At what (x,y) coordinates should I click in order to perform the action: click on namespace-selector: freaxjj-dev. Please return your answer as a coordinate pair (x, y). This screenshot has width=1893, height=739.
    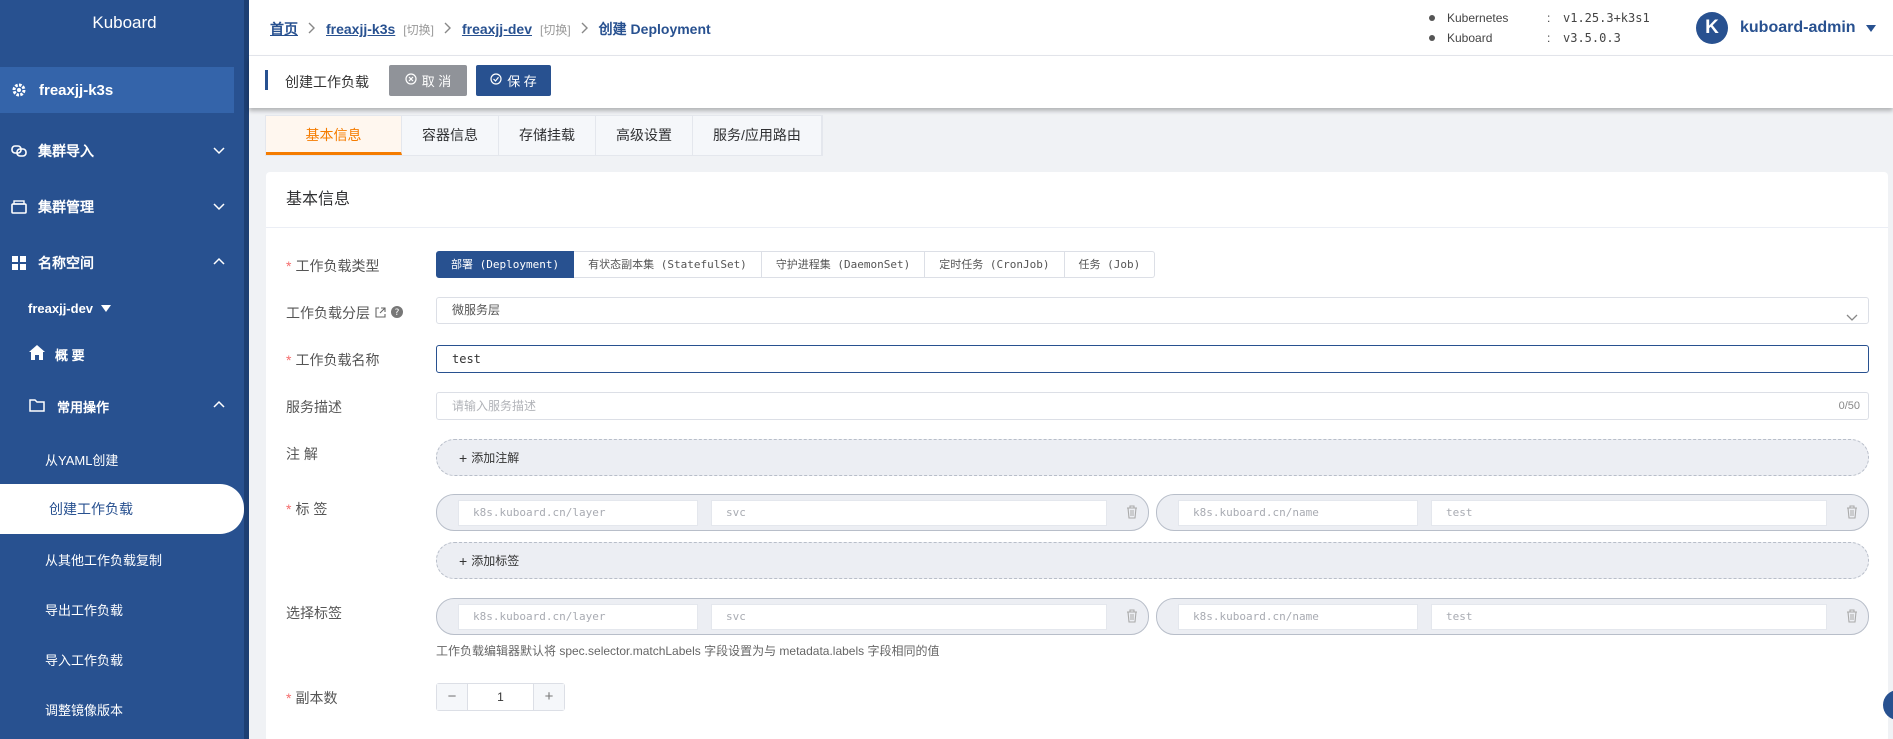
    Looking at the image, I should click on (122, 308).